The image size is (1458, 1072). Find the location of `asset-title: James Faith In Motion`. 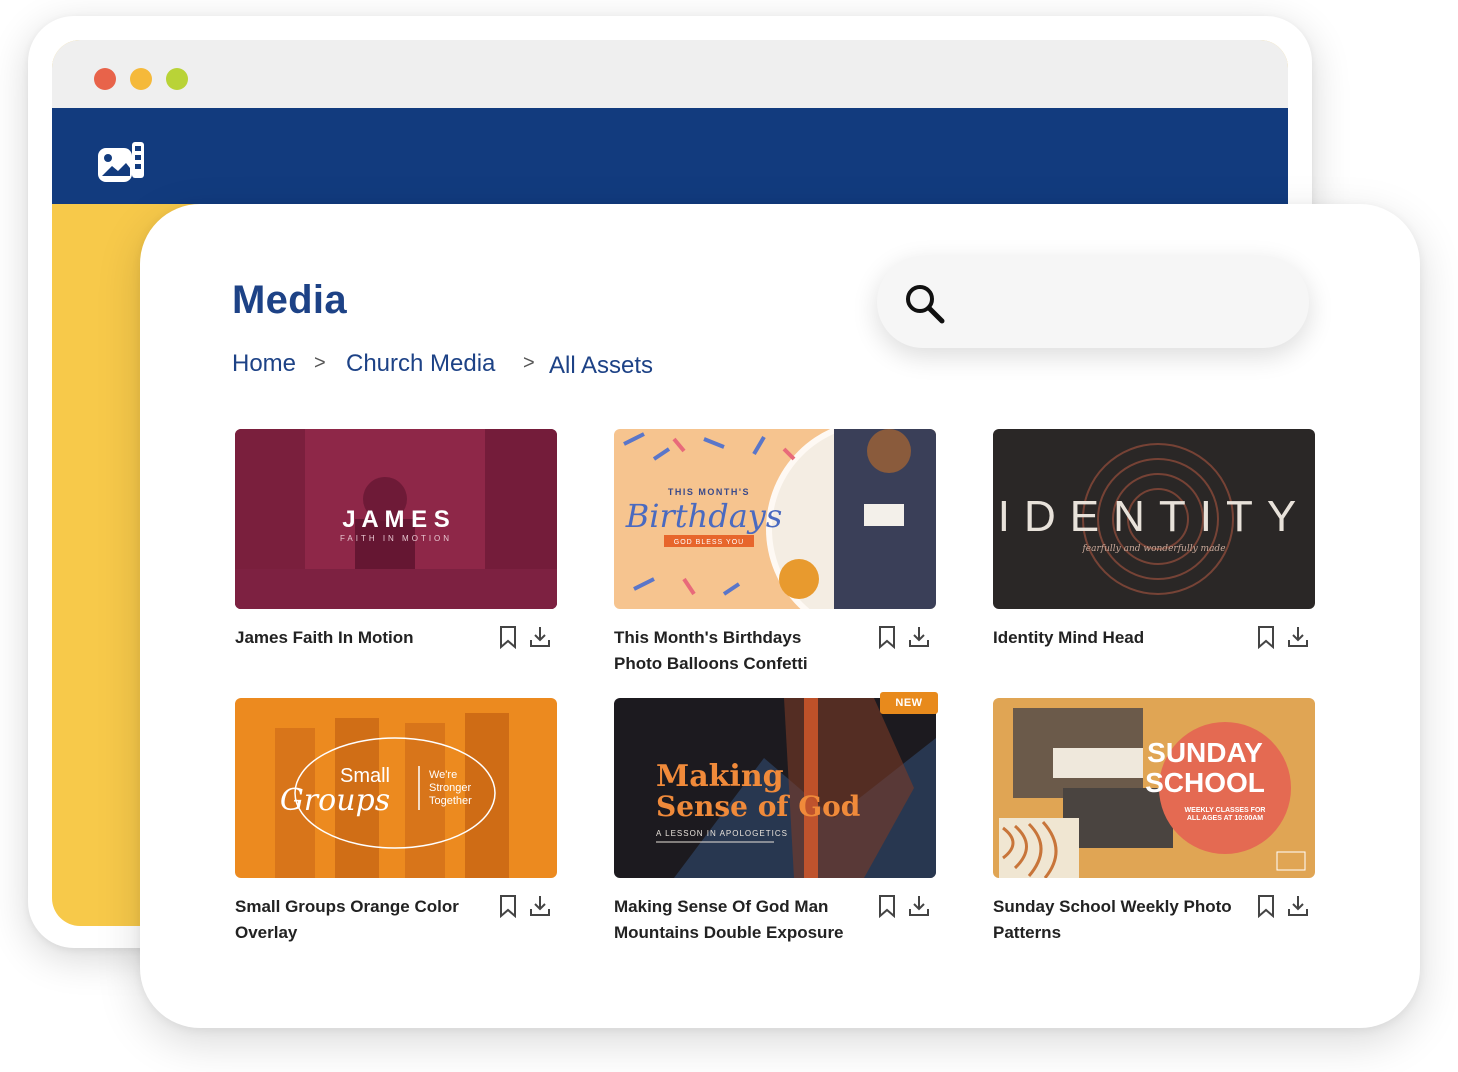

asset-title: James Faith In Motion is located at coordinates (355, 638).